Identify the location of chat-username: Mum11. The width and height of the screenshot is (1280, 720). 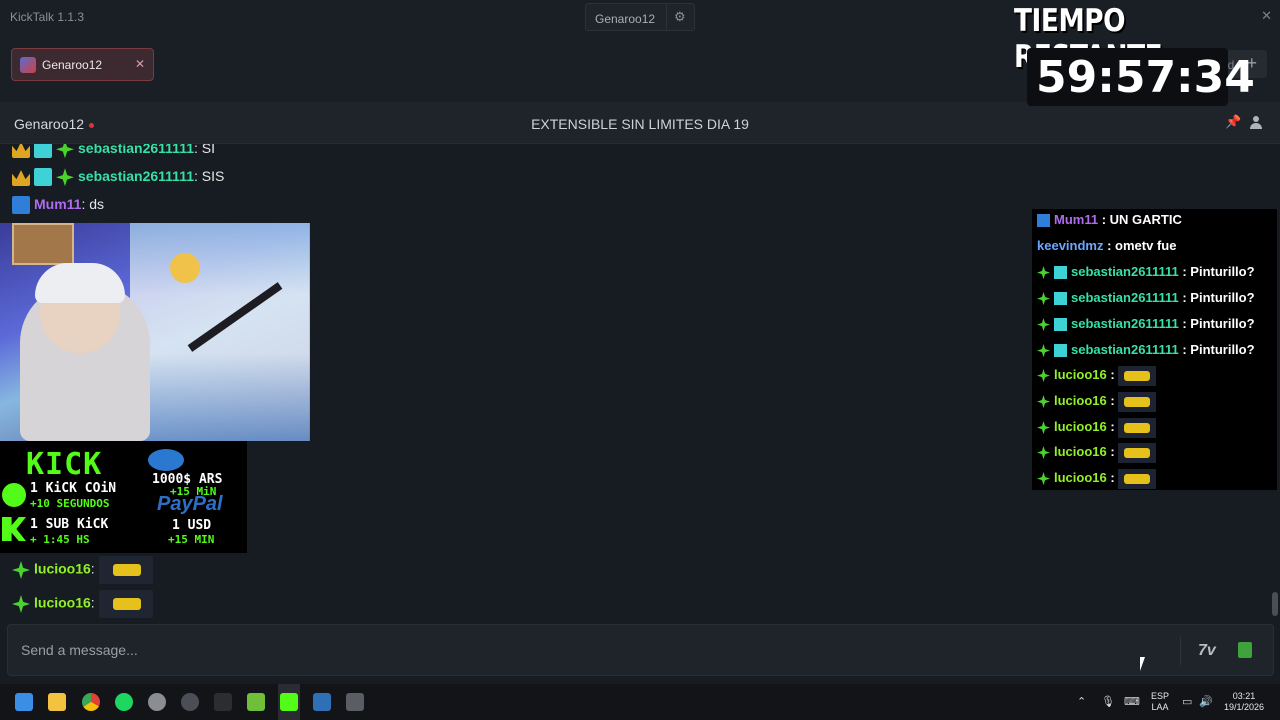
(57, 204).